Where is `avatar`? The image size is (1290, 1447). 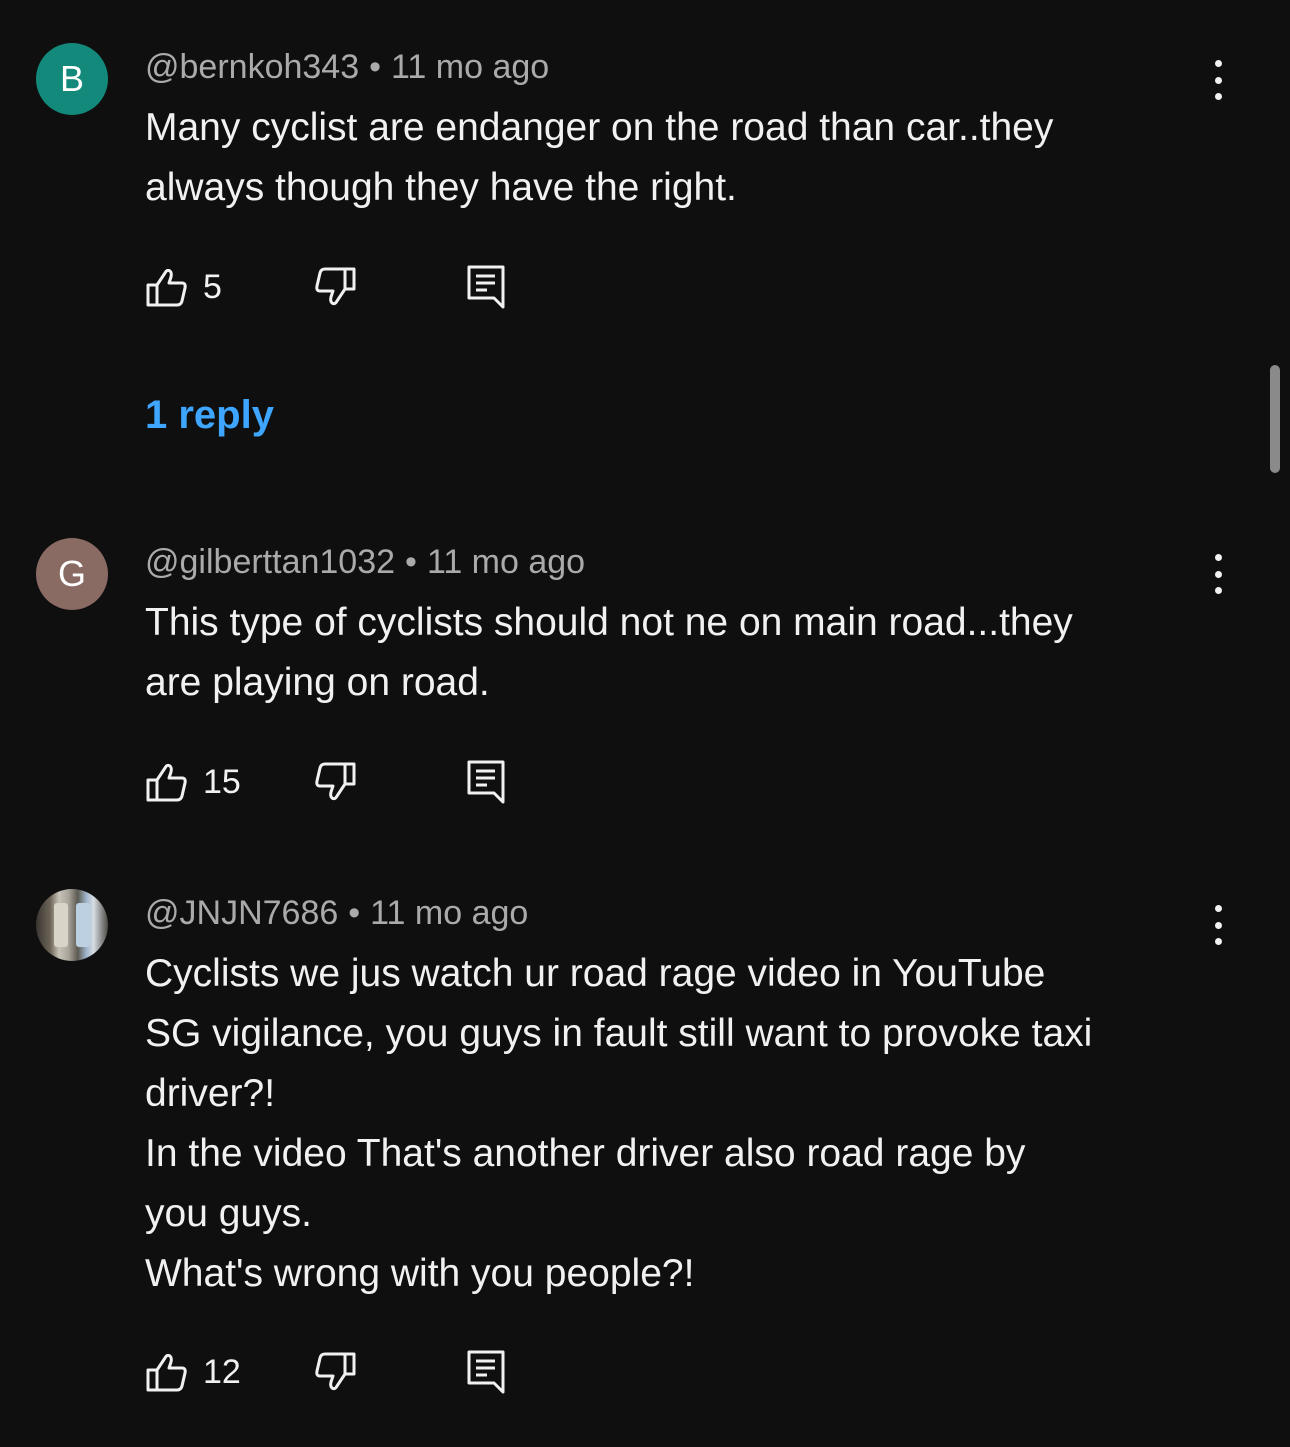
avatar is located at coordinates (72, 925).